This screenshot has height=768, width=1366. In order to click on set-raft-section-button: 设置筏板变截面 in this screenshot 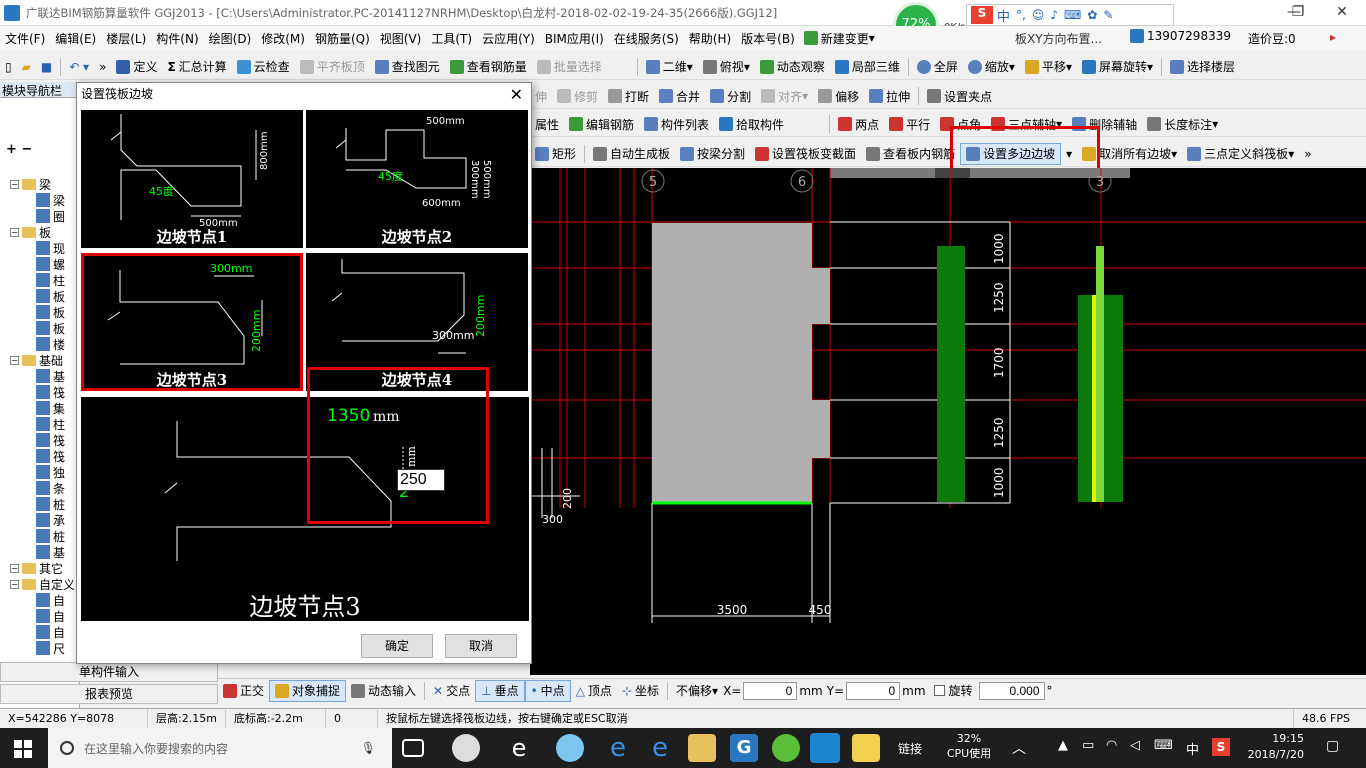, I will do `click(805, 154)`.